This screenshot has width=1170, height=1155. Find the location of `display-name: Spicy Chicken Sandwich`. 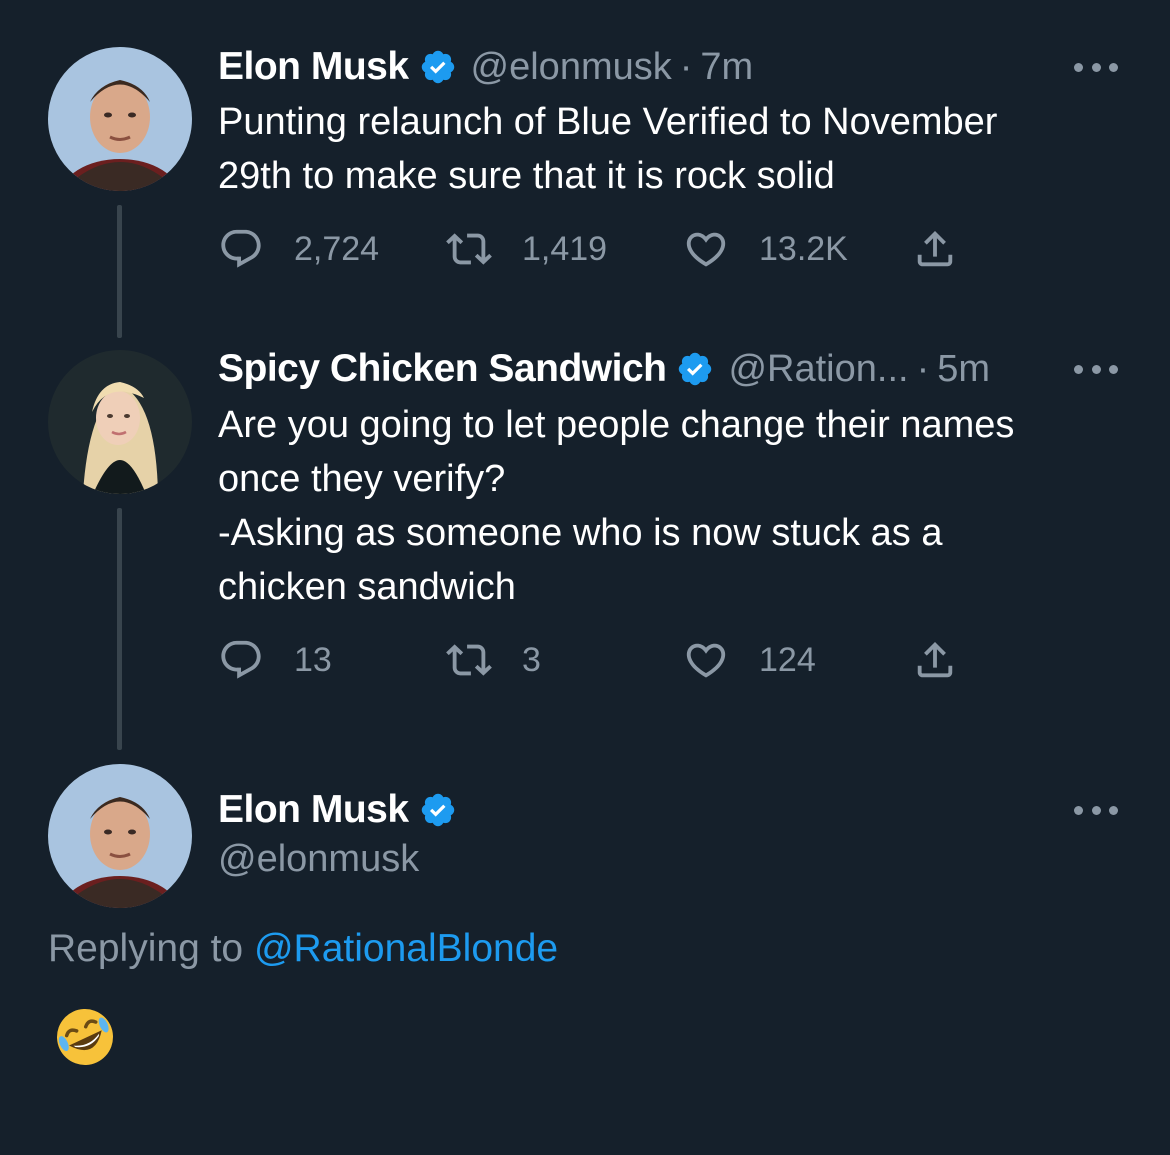

display-name: Spicy Chicken Sandwich is located at coordinates (442, 369).